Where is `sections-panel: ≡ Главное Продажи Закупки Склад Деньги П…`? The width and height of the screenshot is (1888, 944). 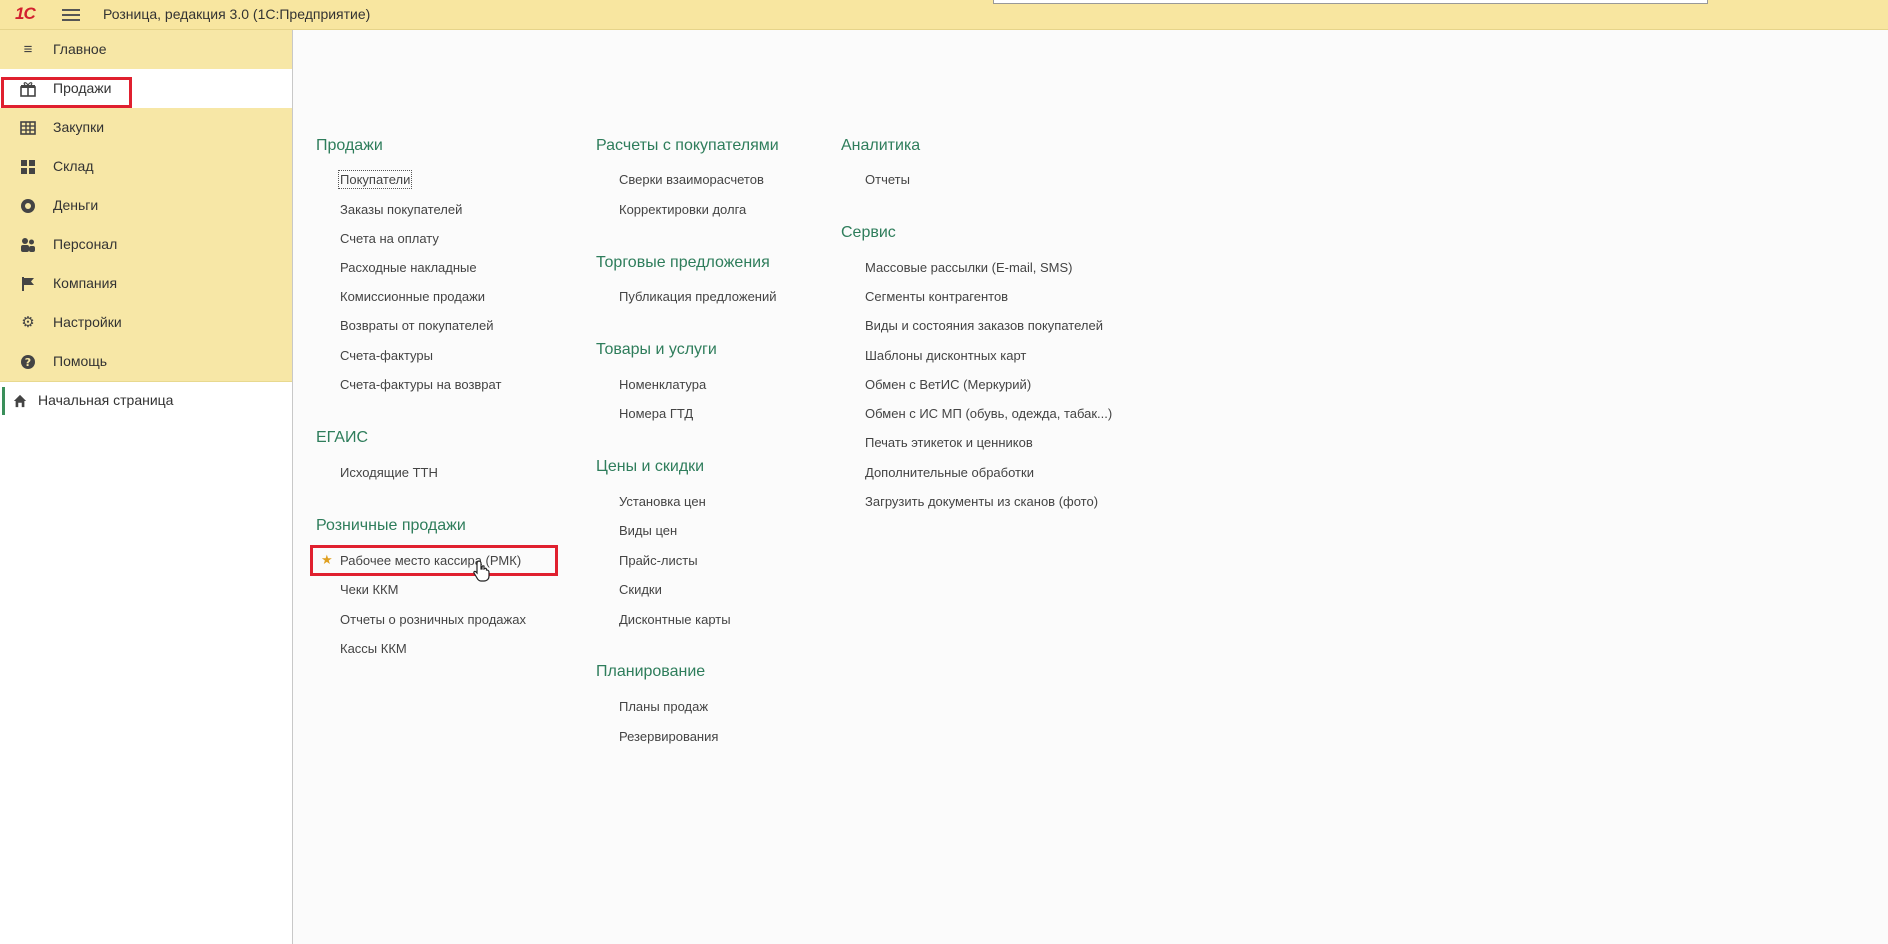
sections-panel: ≡ Главное Продажи Закупки Склад Деньги П… is located at coordinates (146, 205).